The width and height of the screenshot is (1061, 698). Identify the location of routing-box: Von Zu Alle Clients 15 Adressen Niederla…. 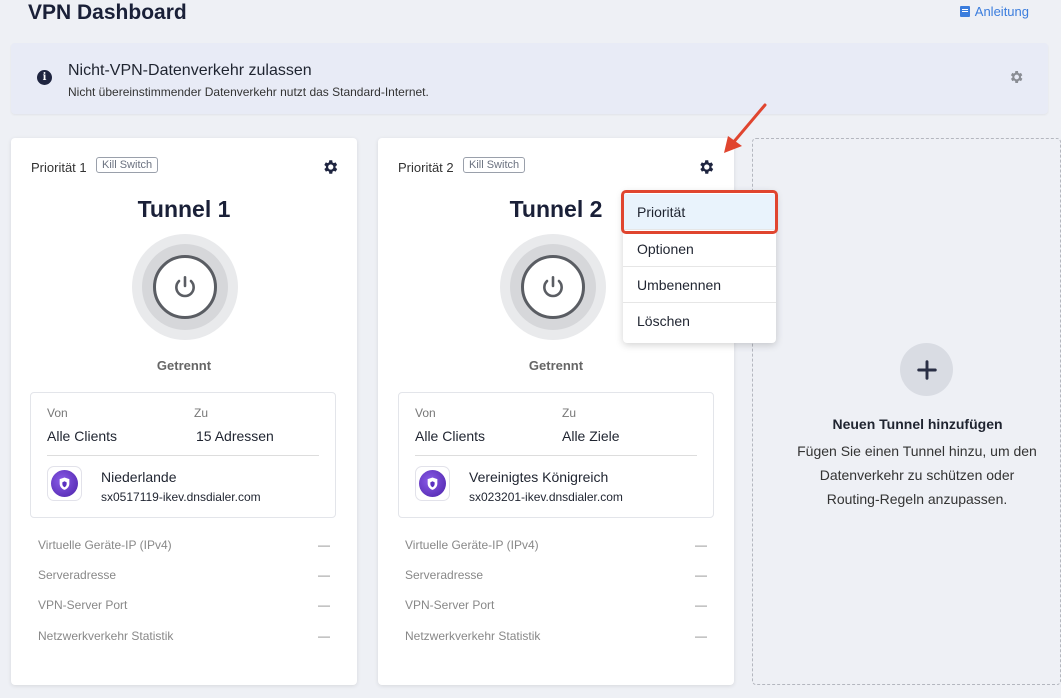
(183, 455).